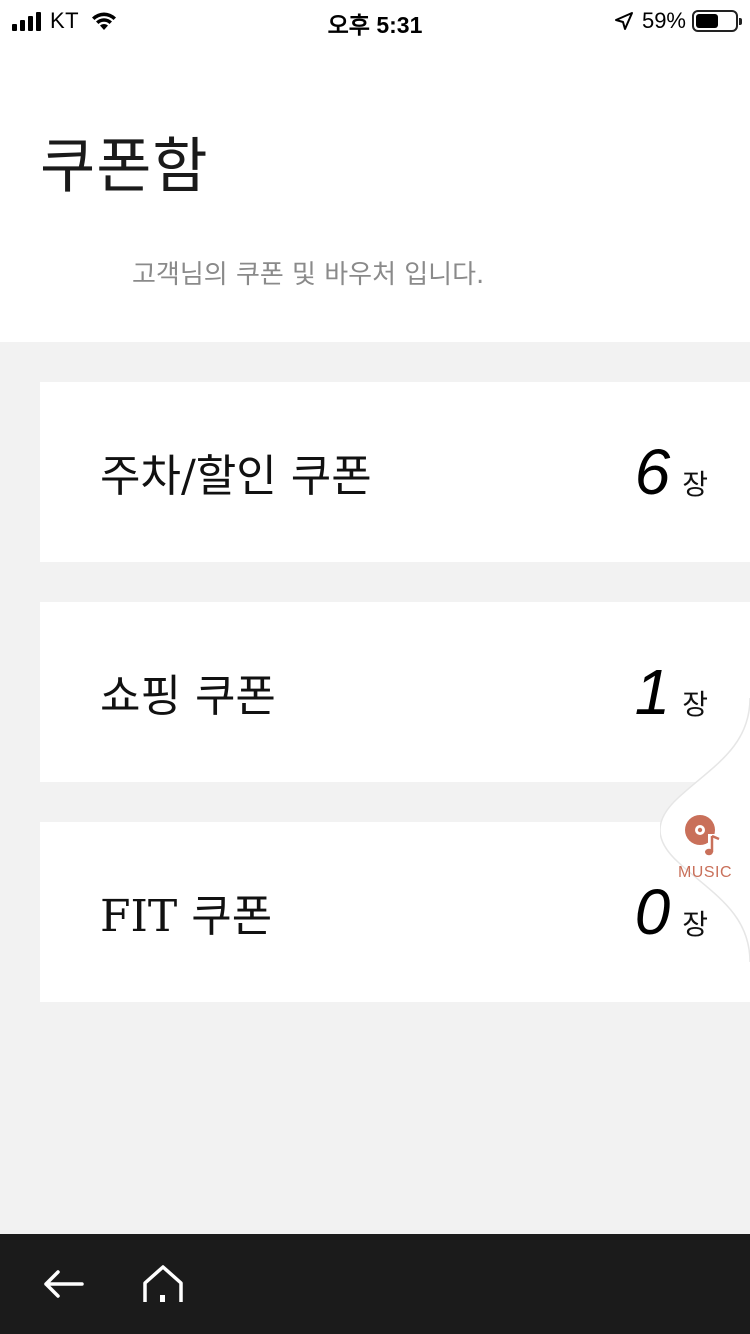 The image size is (750, 1334). I want to click on coupon-count: 6 장, so click(671, 472).